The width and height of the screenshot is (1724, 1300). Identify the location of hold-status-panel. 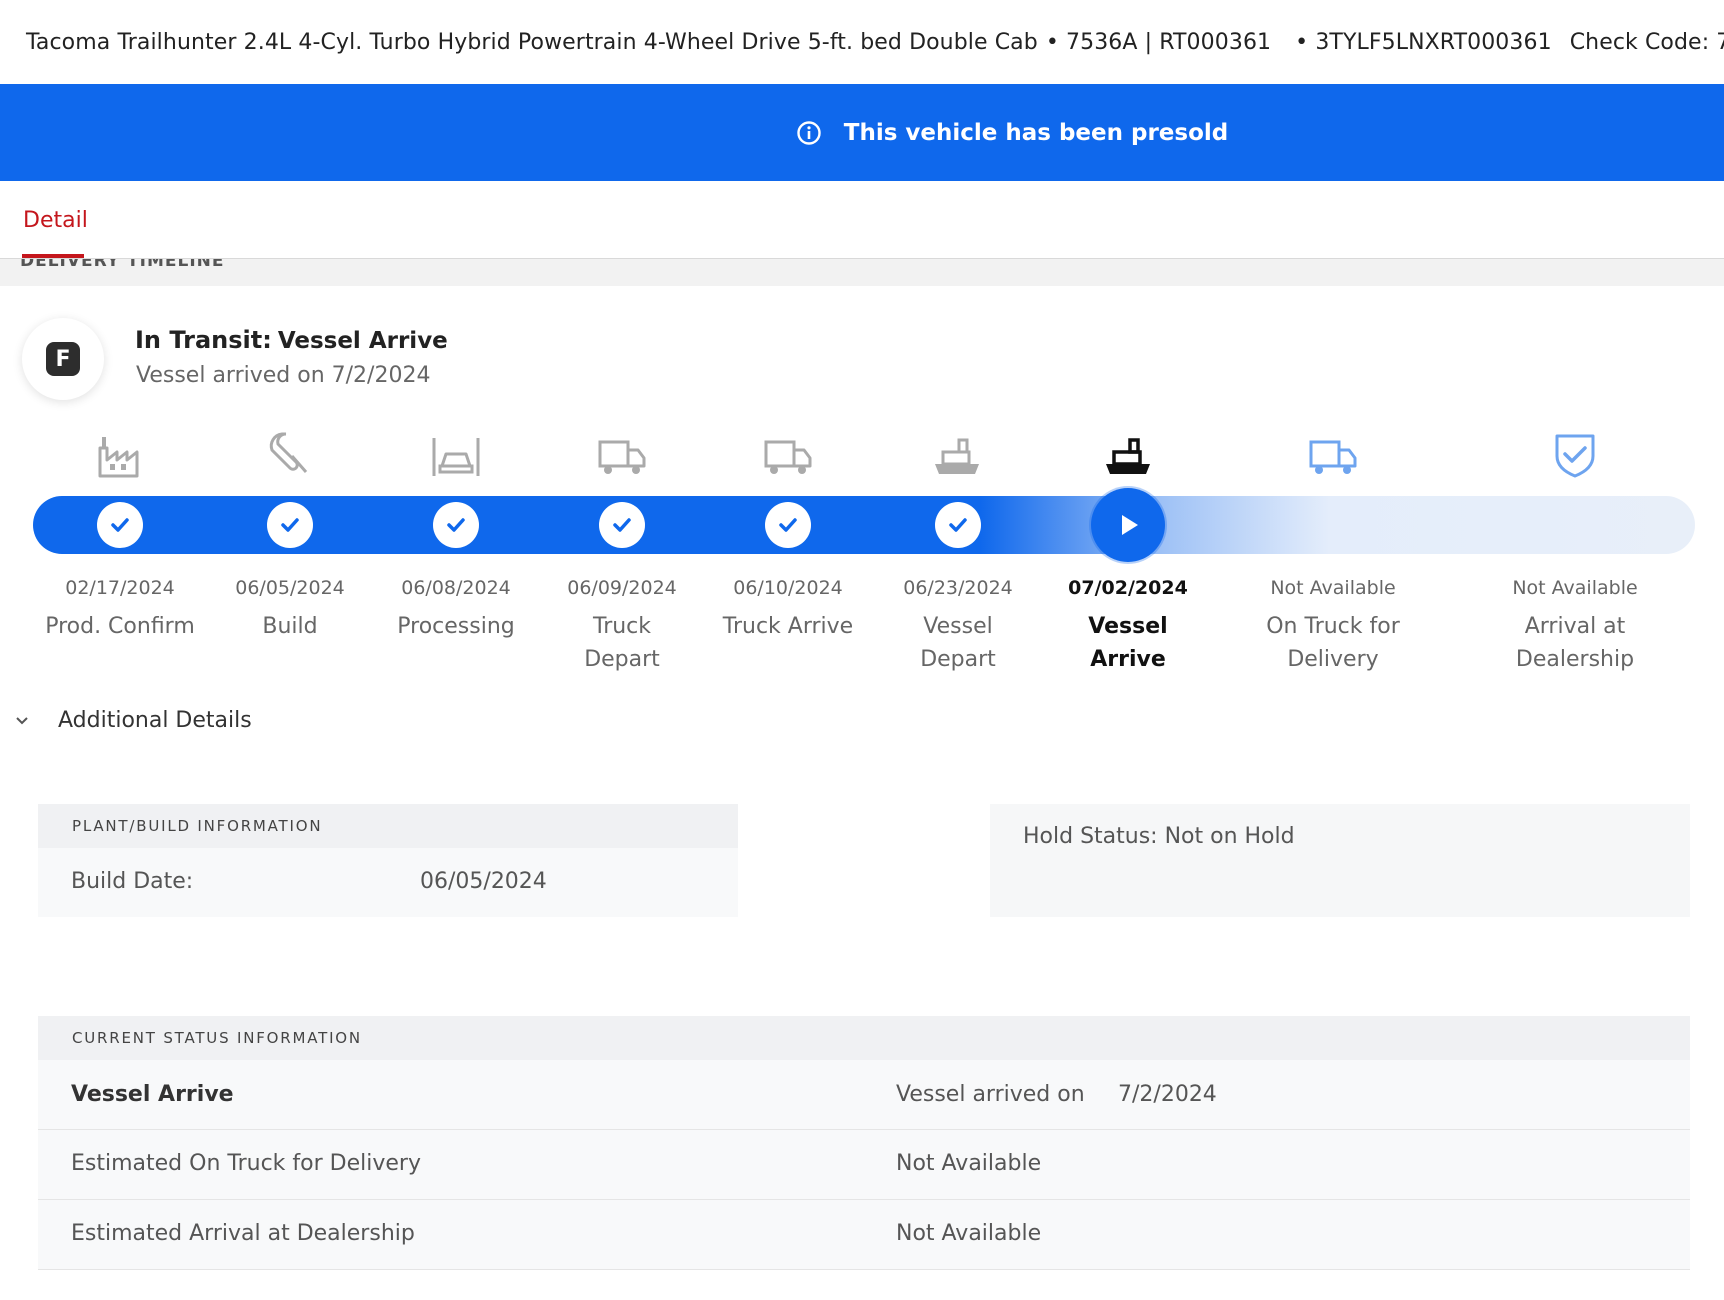
(1340, 860).